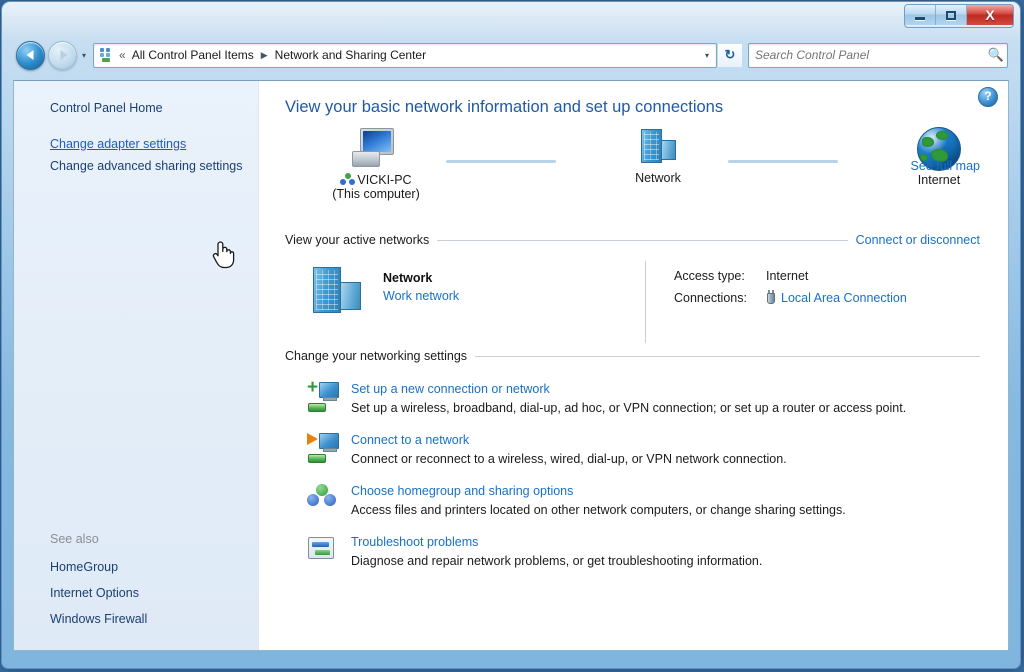 Image resolution: width=1024 pixels, height=672 pixels. Describe the element at coordinates (710, 297) in the screenshot. I see `connections-label: Connections:` at that location.